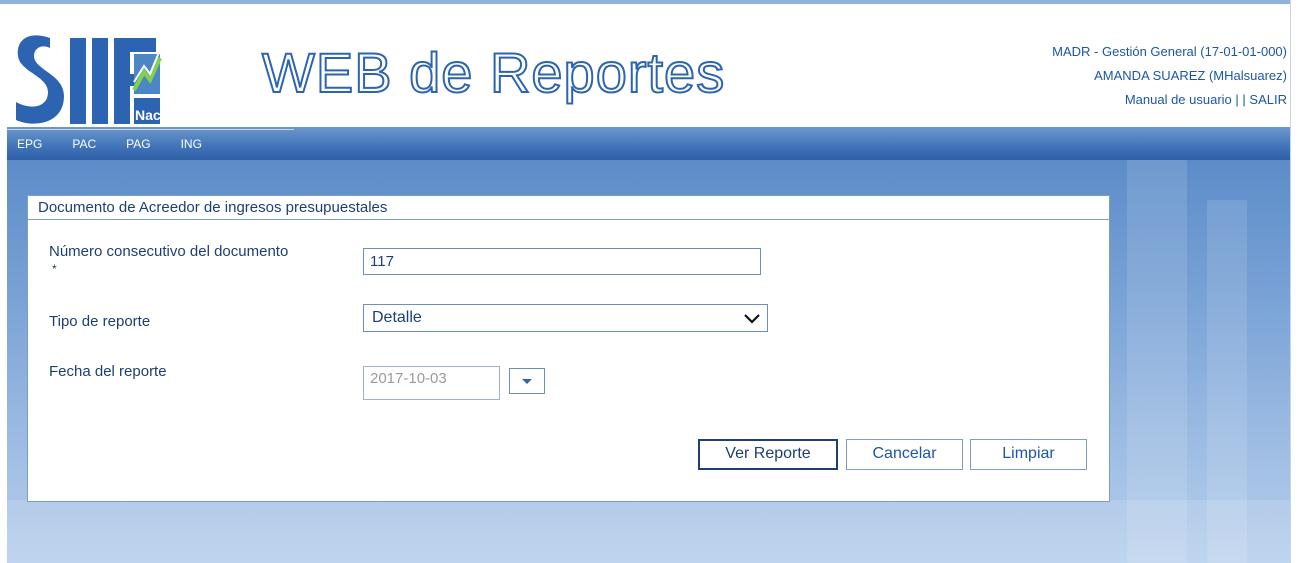 The height and width of the screenshot is (563, 1301). I want to click on required-mark: *, so click(54, 269).